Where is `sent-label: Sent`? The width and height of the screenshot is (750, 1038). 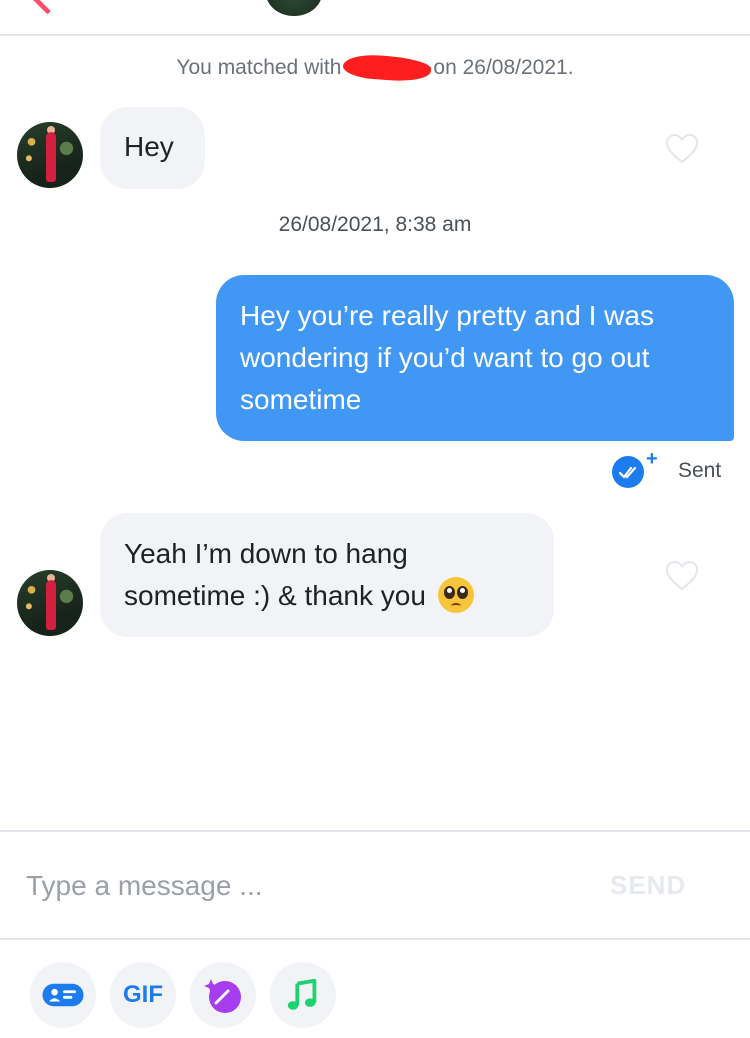
sent-label: Sent is located at coordinates (700, 470).